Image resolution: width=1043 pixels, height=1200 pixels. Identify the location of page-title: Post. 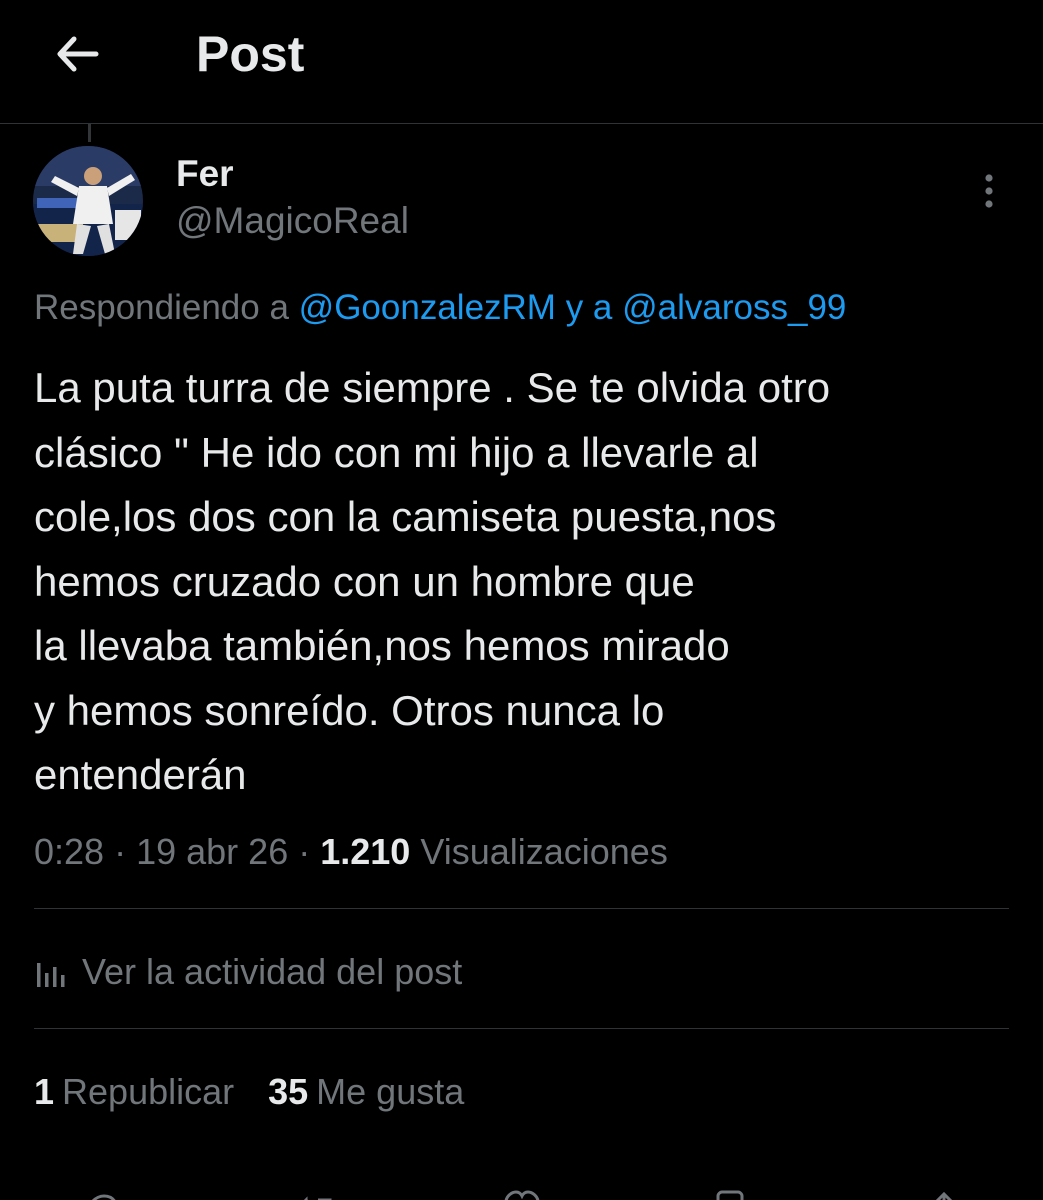
(250, 54).